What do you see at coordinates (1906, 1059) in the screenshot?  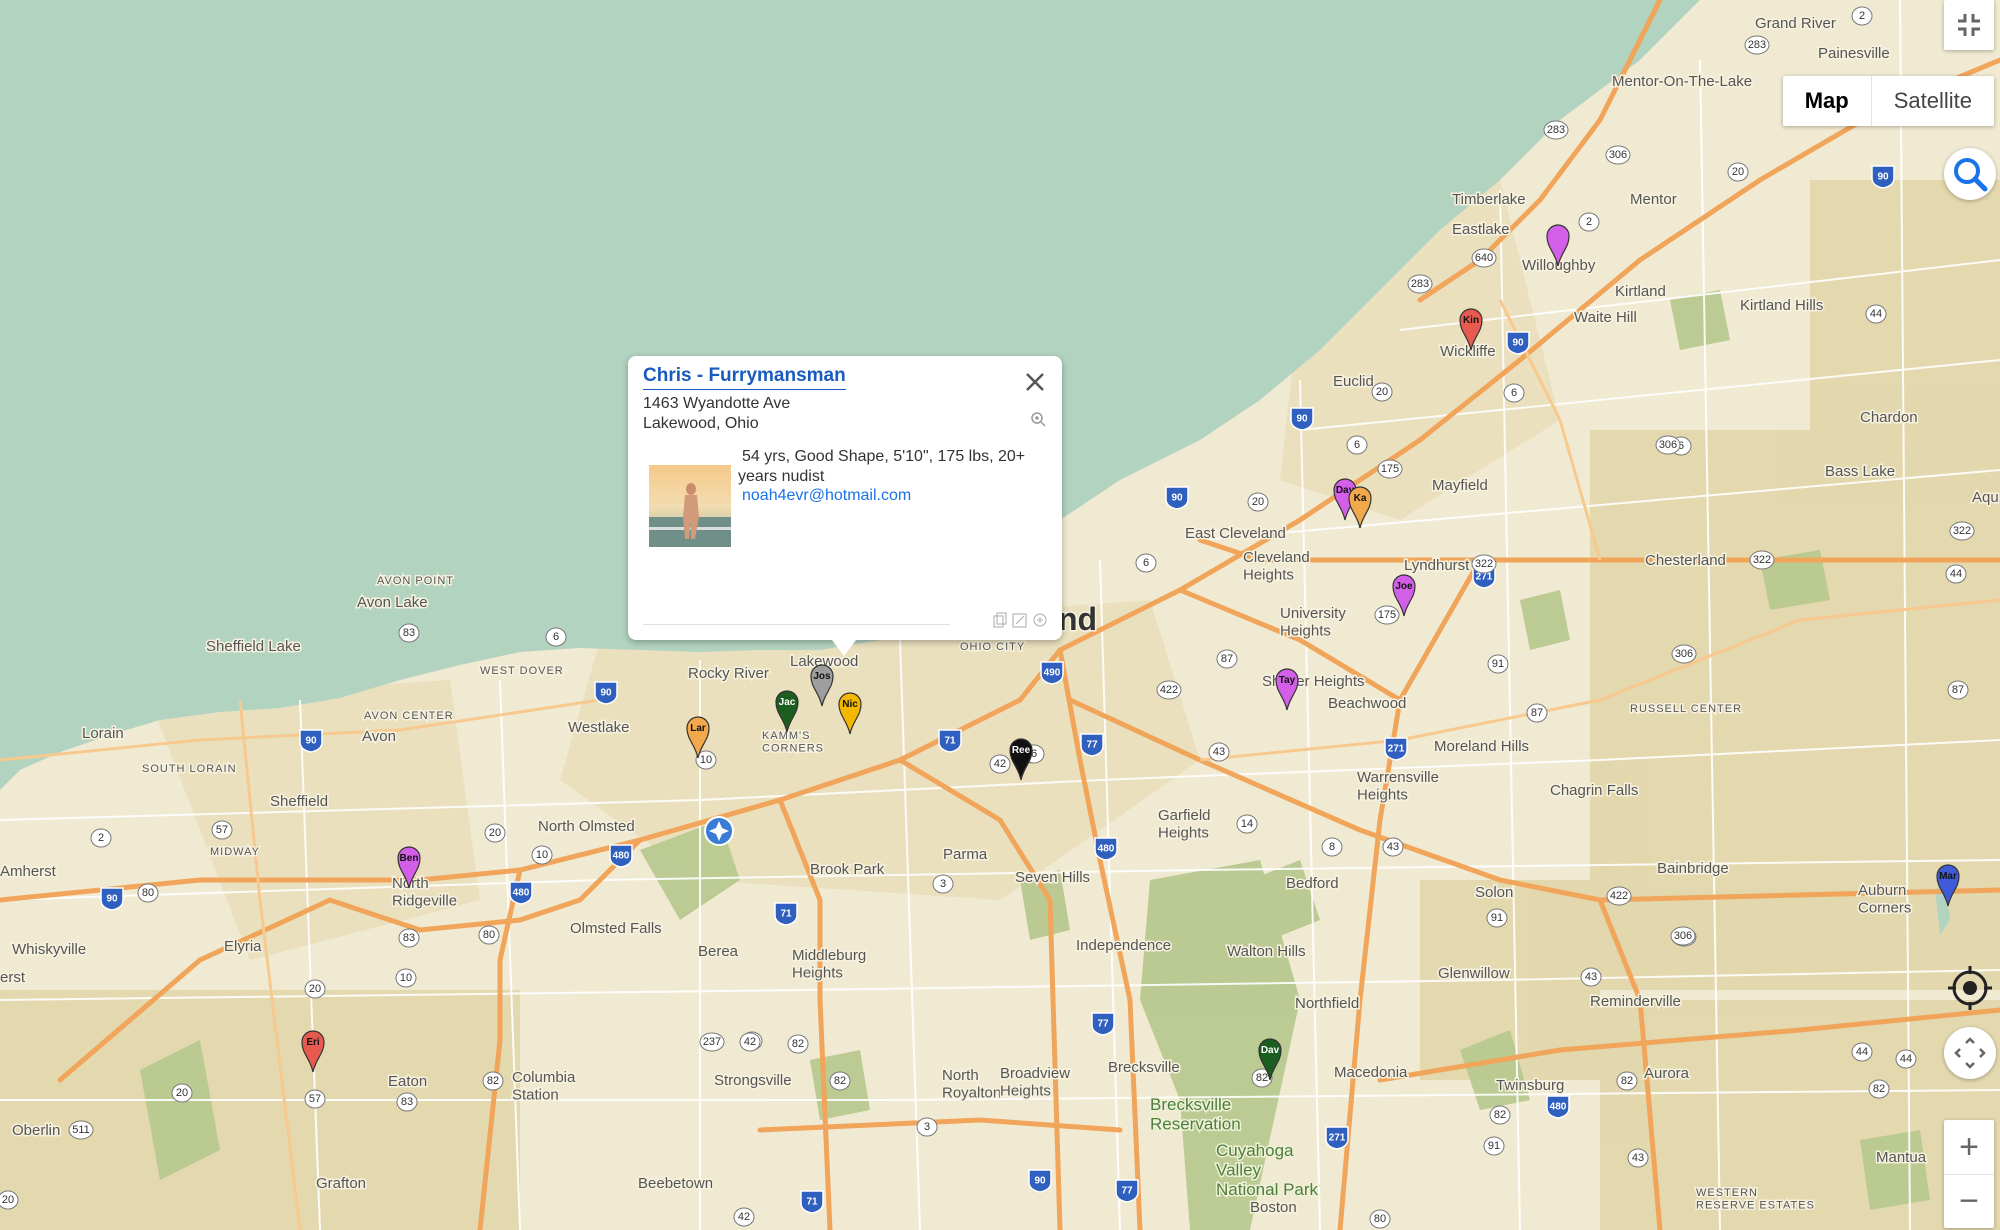 I see `svg-text: 44` at bounding box center [1906, 1059].